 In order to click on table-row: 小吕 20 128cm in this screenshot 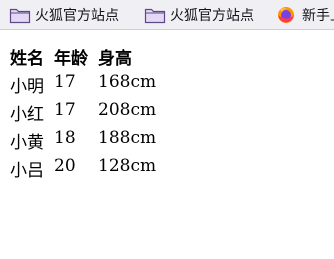, I will do `click(94, 170)`.